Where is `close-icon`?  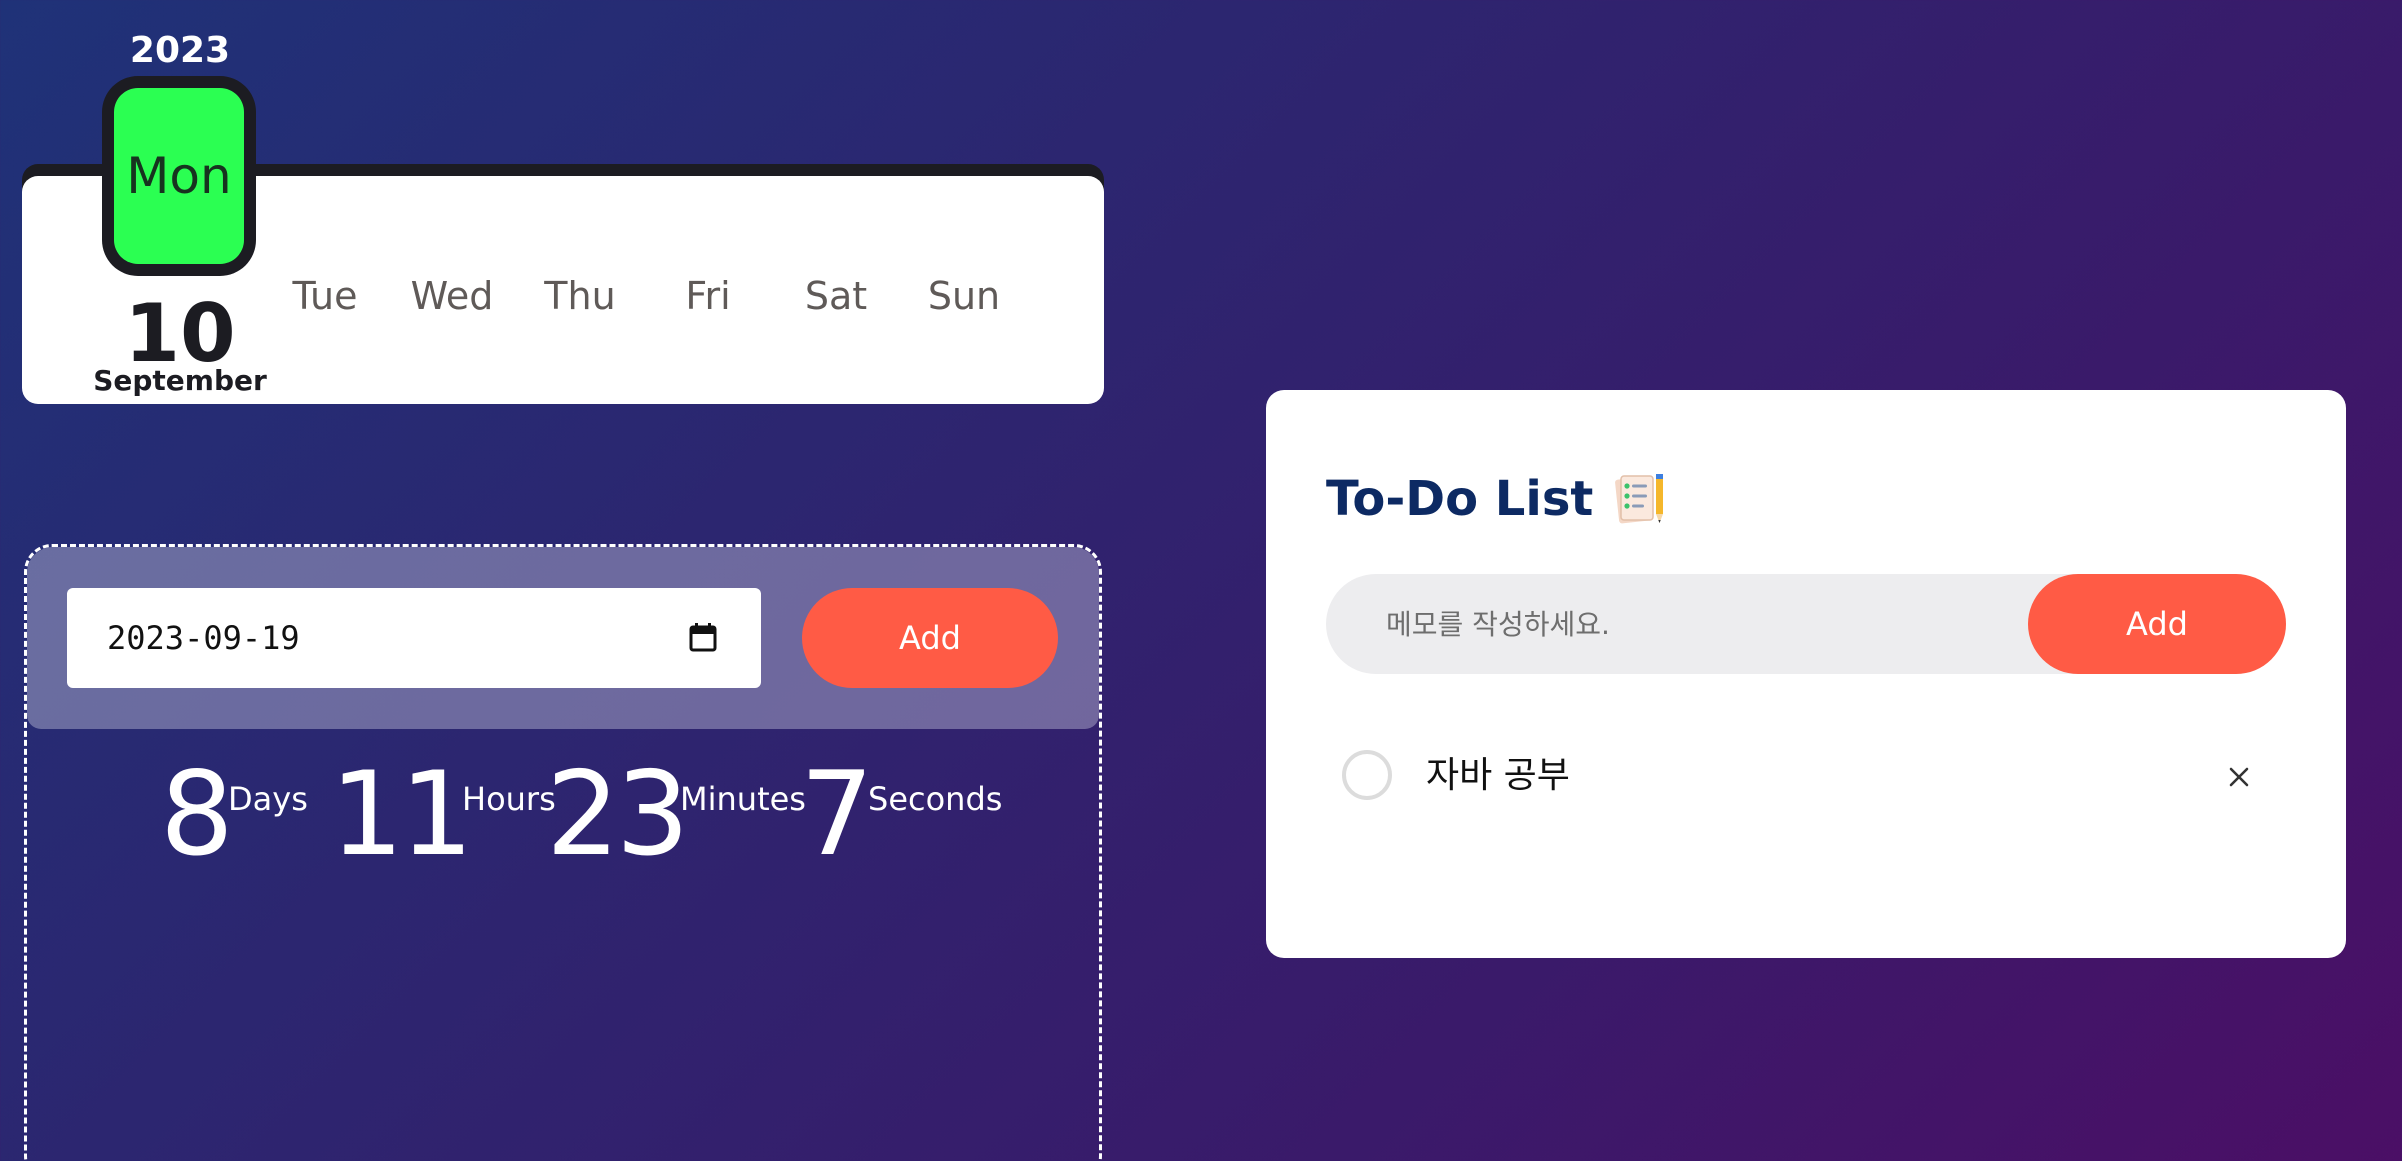 close-icon is located at coordinates (2239, 777).